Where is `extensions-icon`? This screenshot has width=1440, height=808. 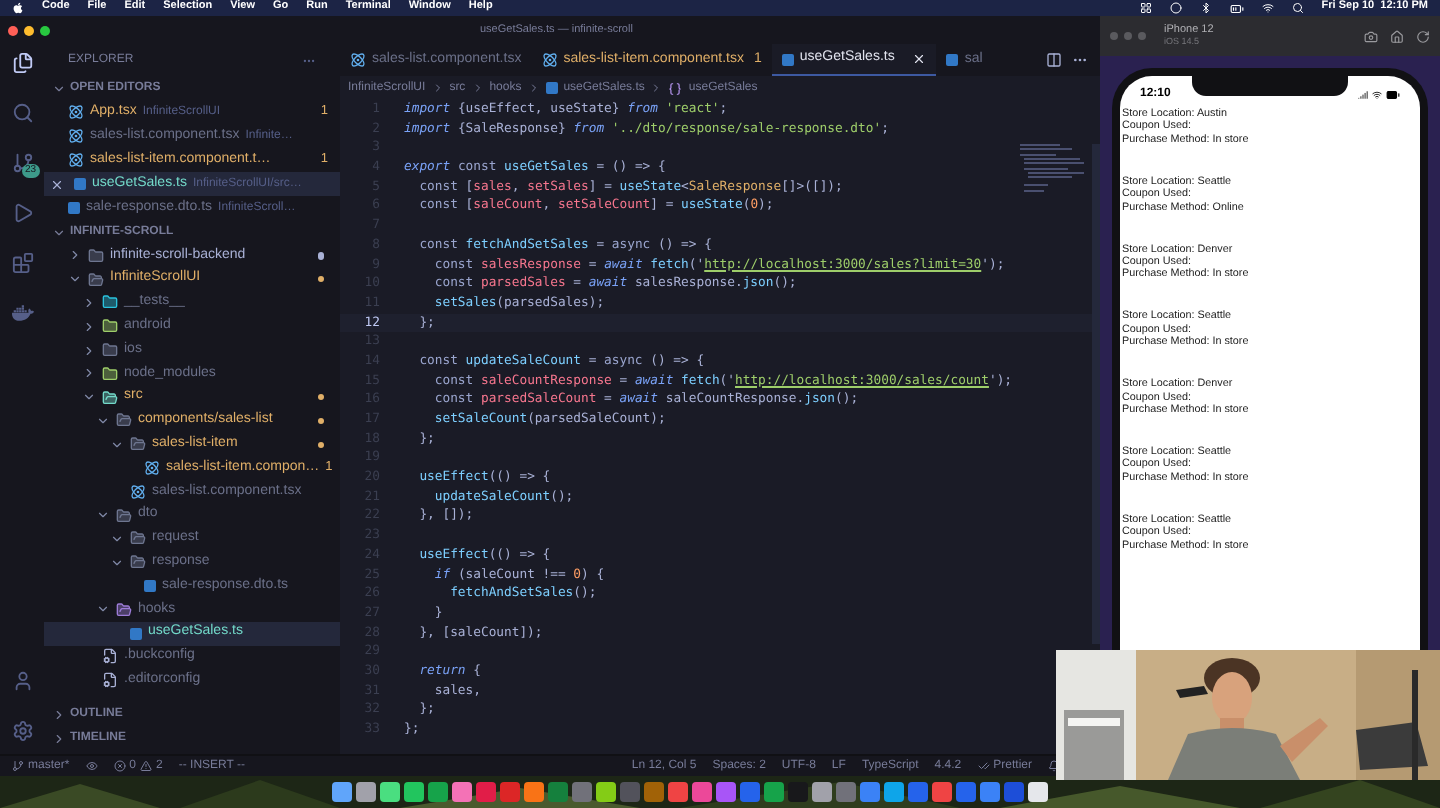
extensions-icon is located at coordinates (22, 263).